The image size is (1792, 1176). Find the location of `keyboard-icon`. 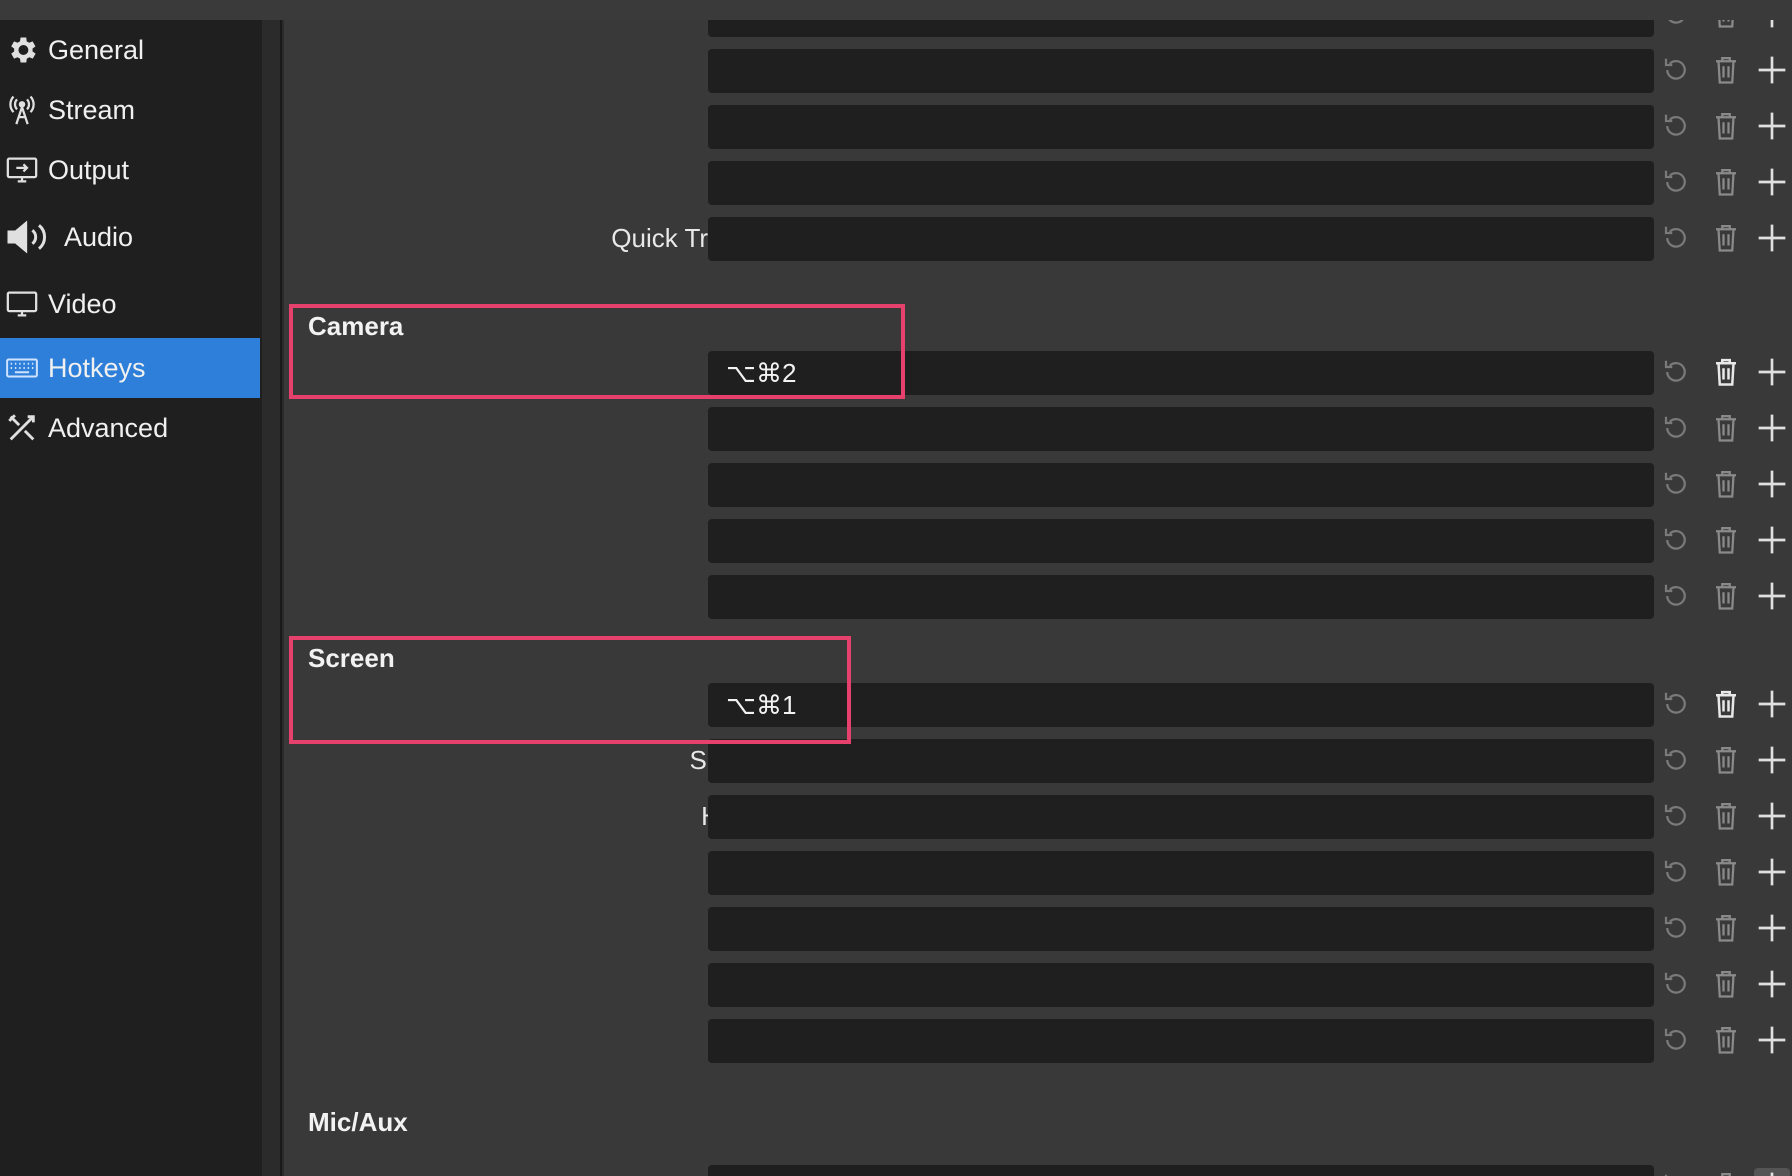

keyboard-icon is located at coordinates (22, 368).